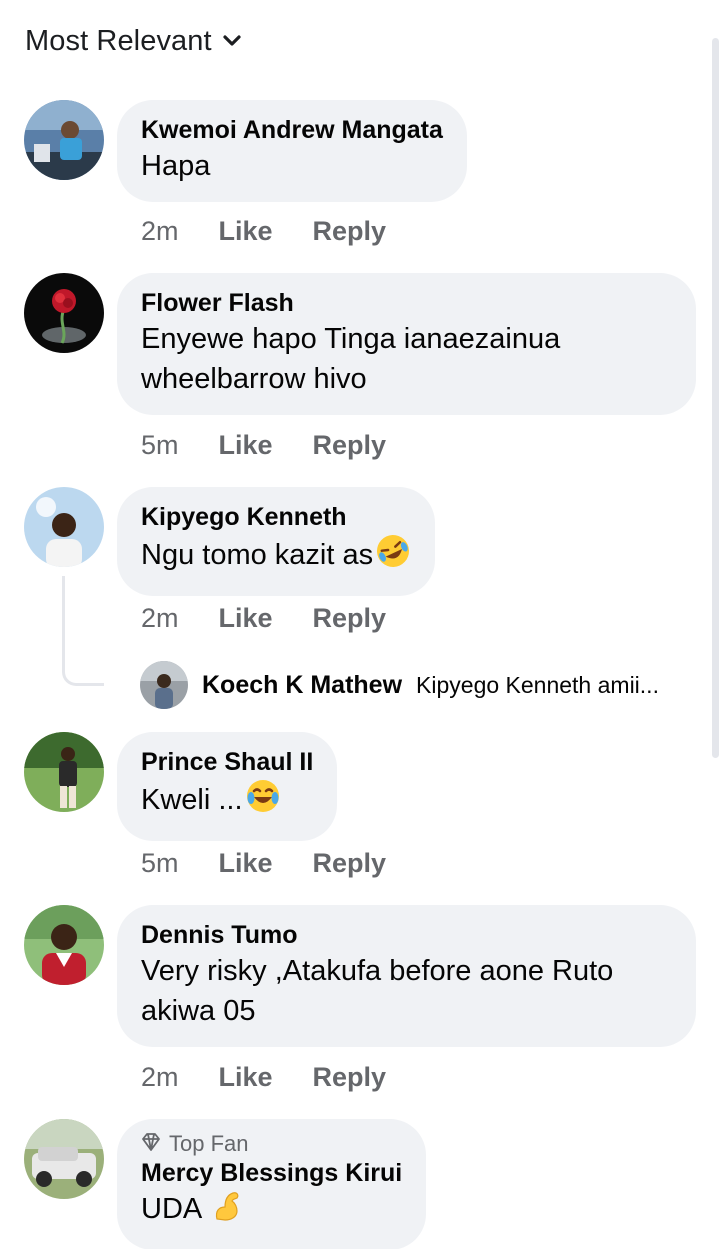  What do you see at coordinates (209, 1143) in the screenshot?
I see `top-fan-label: Top Fan` at bounding box center [209, 1143].